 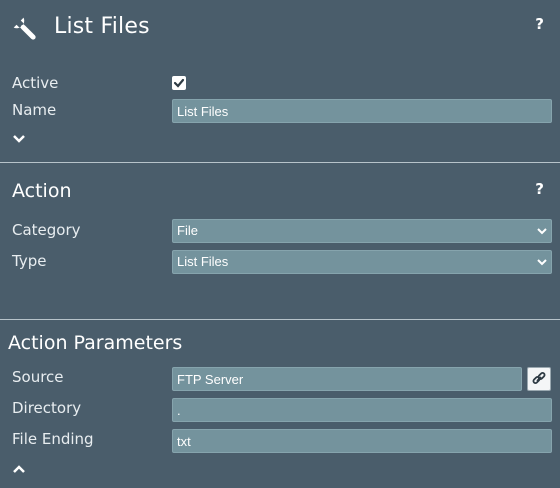 I want to click on help-button: ?, so click(x=539, y=24).